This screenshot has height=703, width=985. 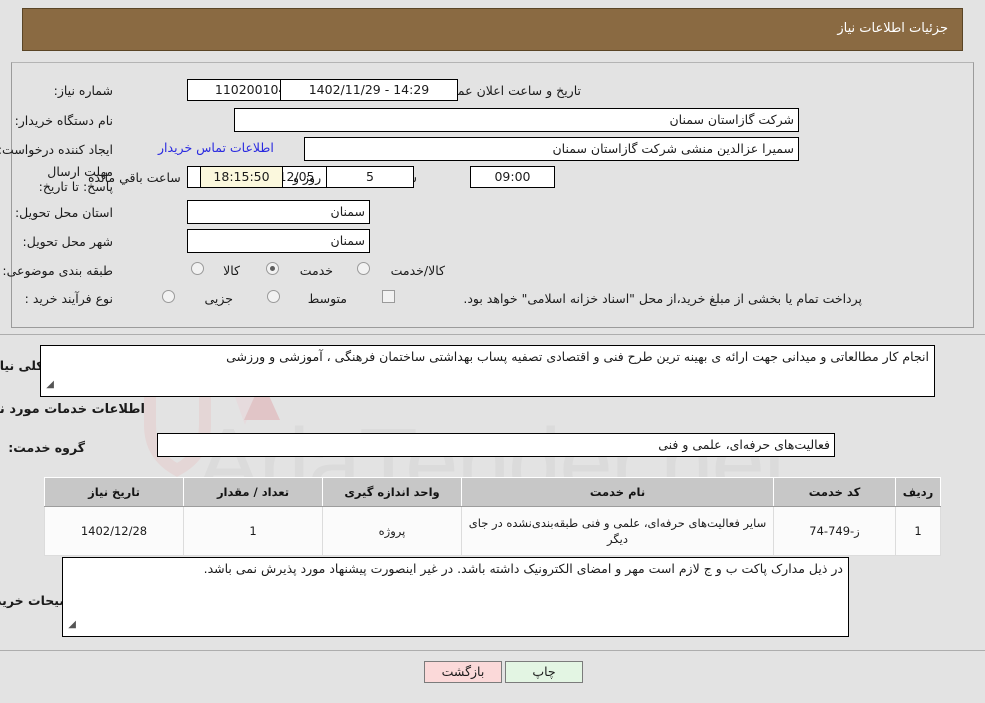 What do you see at coordinates (231, 270) in the screenshot?
I see `radio-category-goods-label: کالا` at bounding box center [231, 270].